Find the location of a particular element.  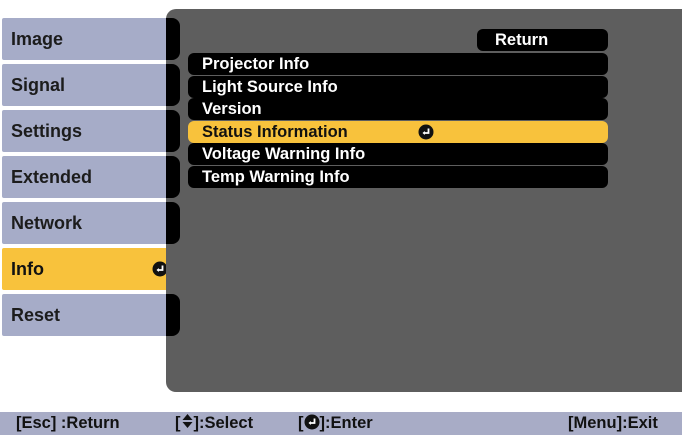

help-esc-return: [Esc] :Return is located at coordinates (68, 423).